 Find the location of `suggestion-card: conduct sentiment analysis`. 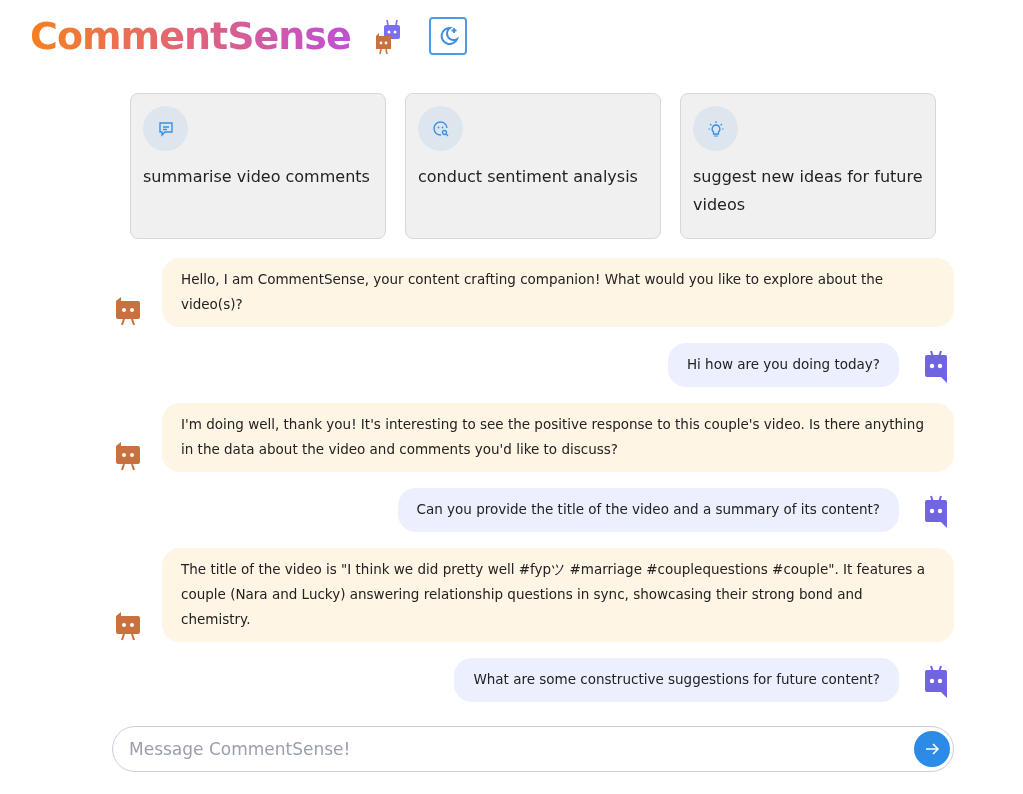

suggestion-card: conduct sentiment analysis is located at coordinates (533, 166).